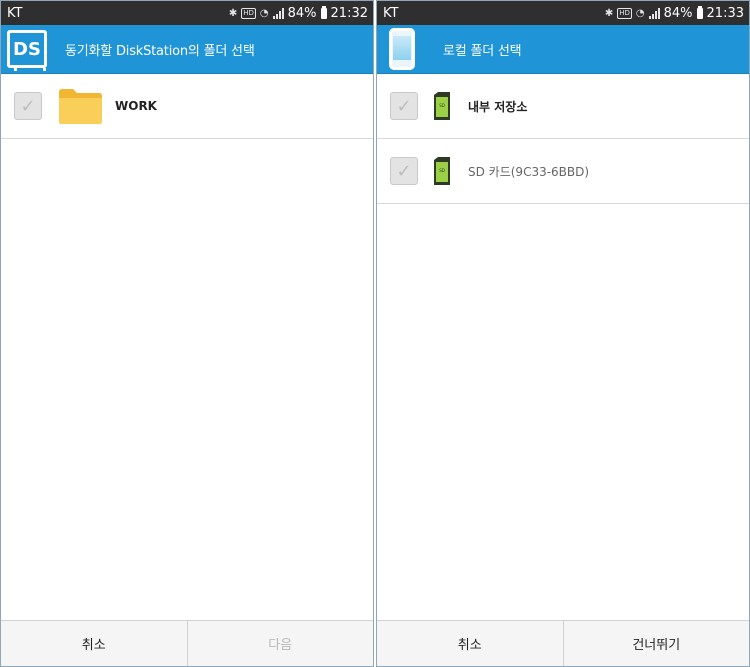  What do you see at coordinates (656, 643) in the screenshot?
I see `skip-button: 건너뛰기` at bounding box center [656, 643].